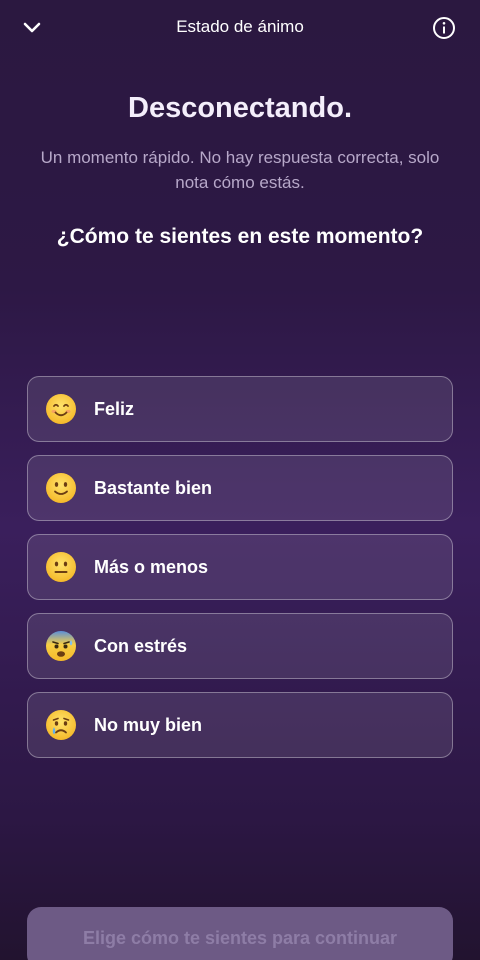 This screenshot has height=960, width=480. What do you see at coordinates (114, 408) in the screenshot?
I see `mood-option-label: Feliz` at bounding box center [114, 408].